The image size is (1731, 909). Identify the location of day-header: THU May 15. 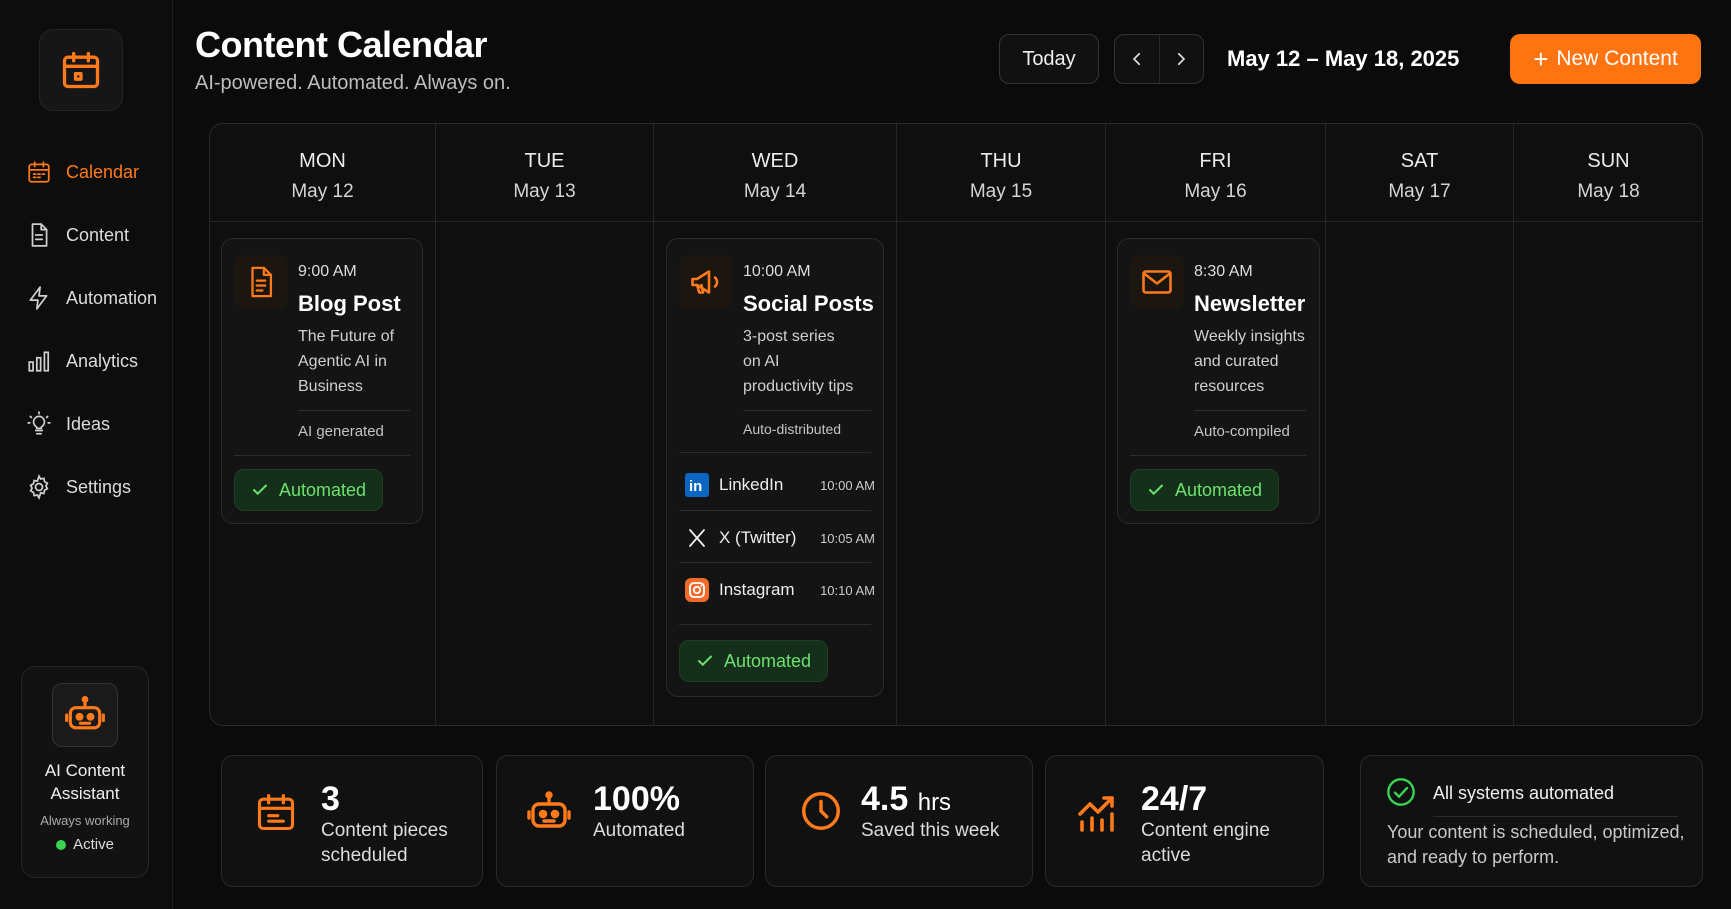
(1001, 173).